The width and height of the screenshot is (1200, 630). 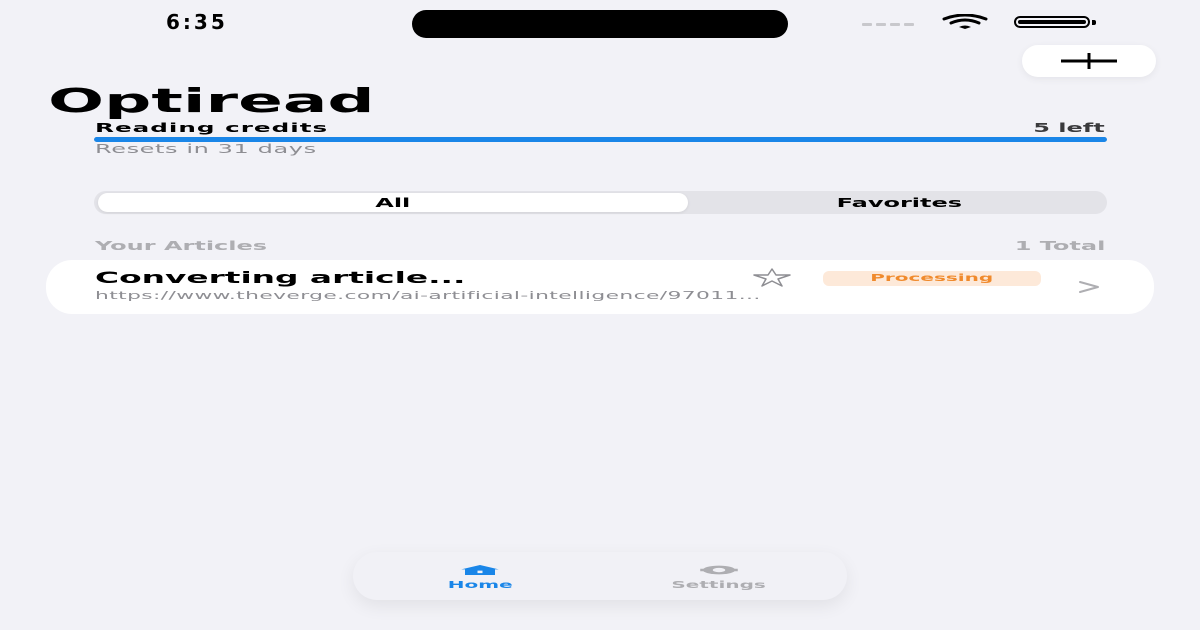 I want to click on battery-icon, so click(x=1052, y=22).